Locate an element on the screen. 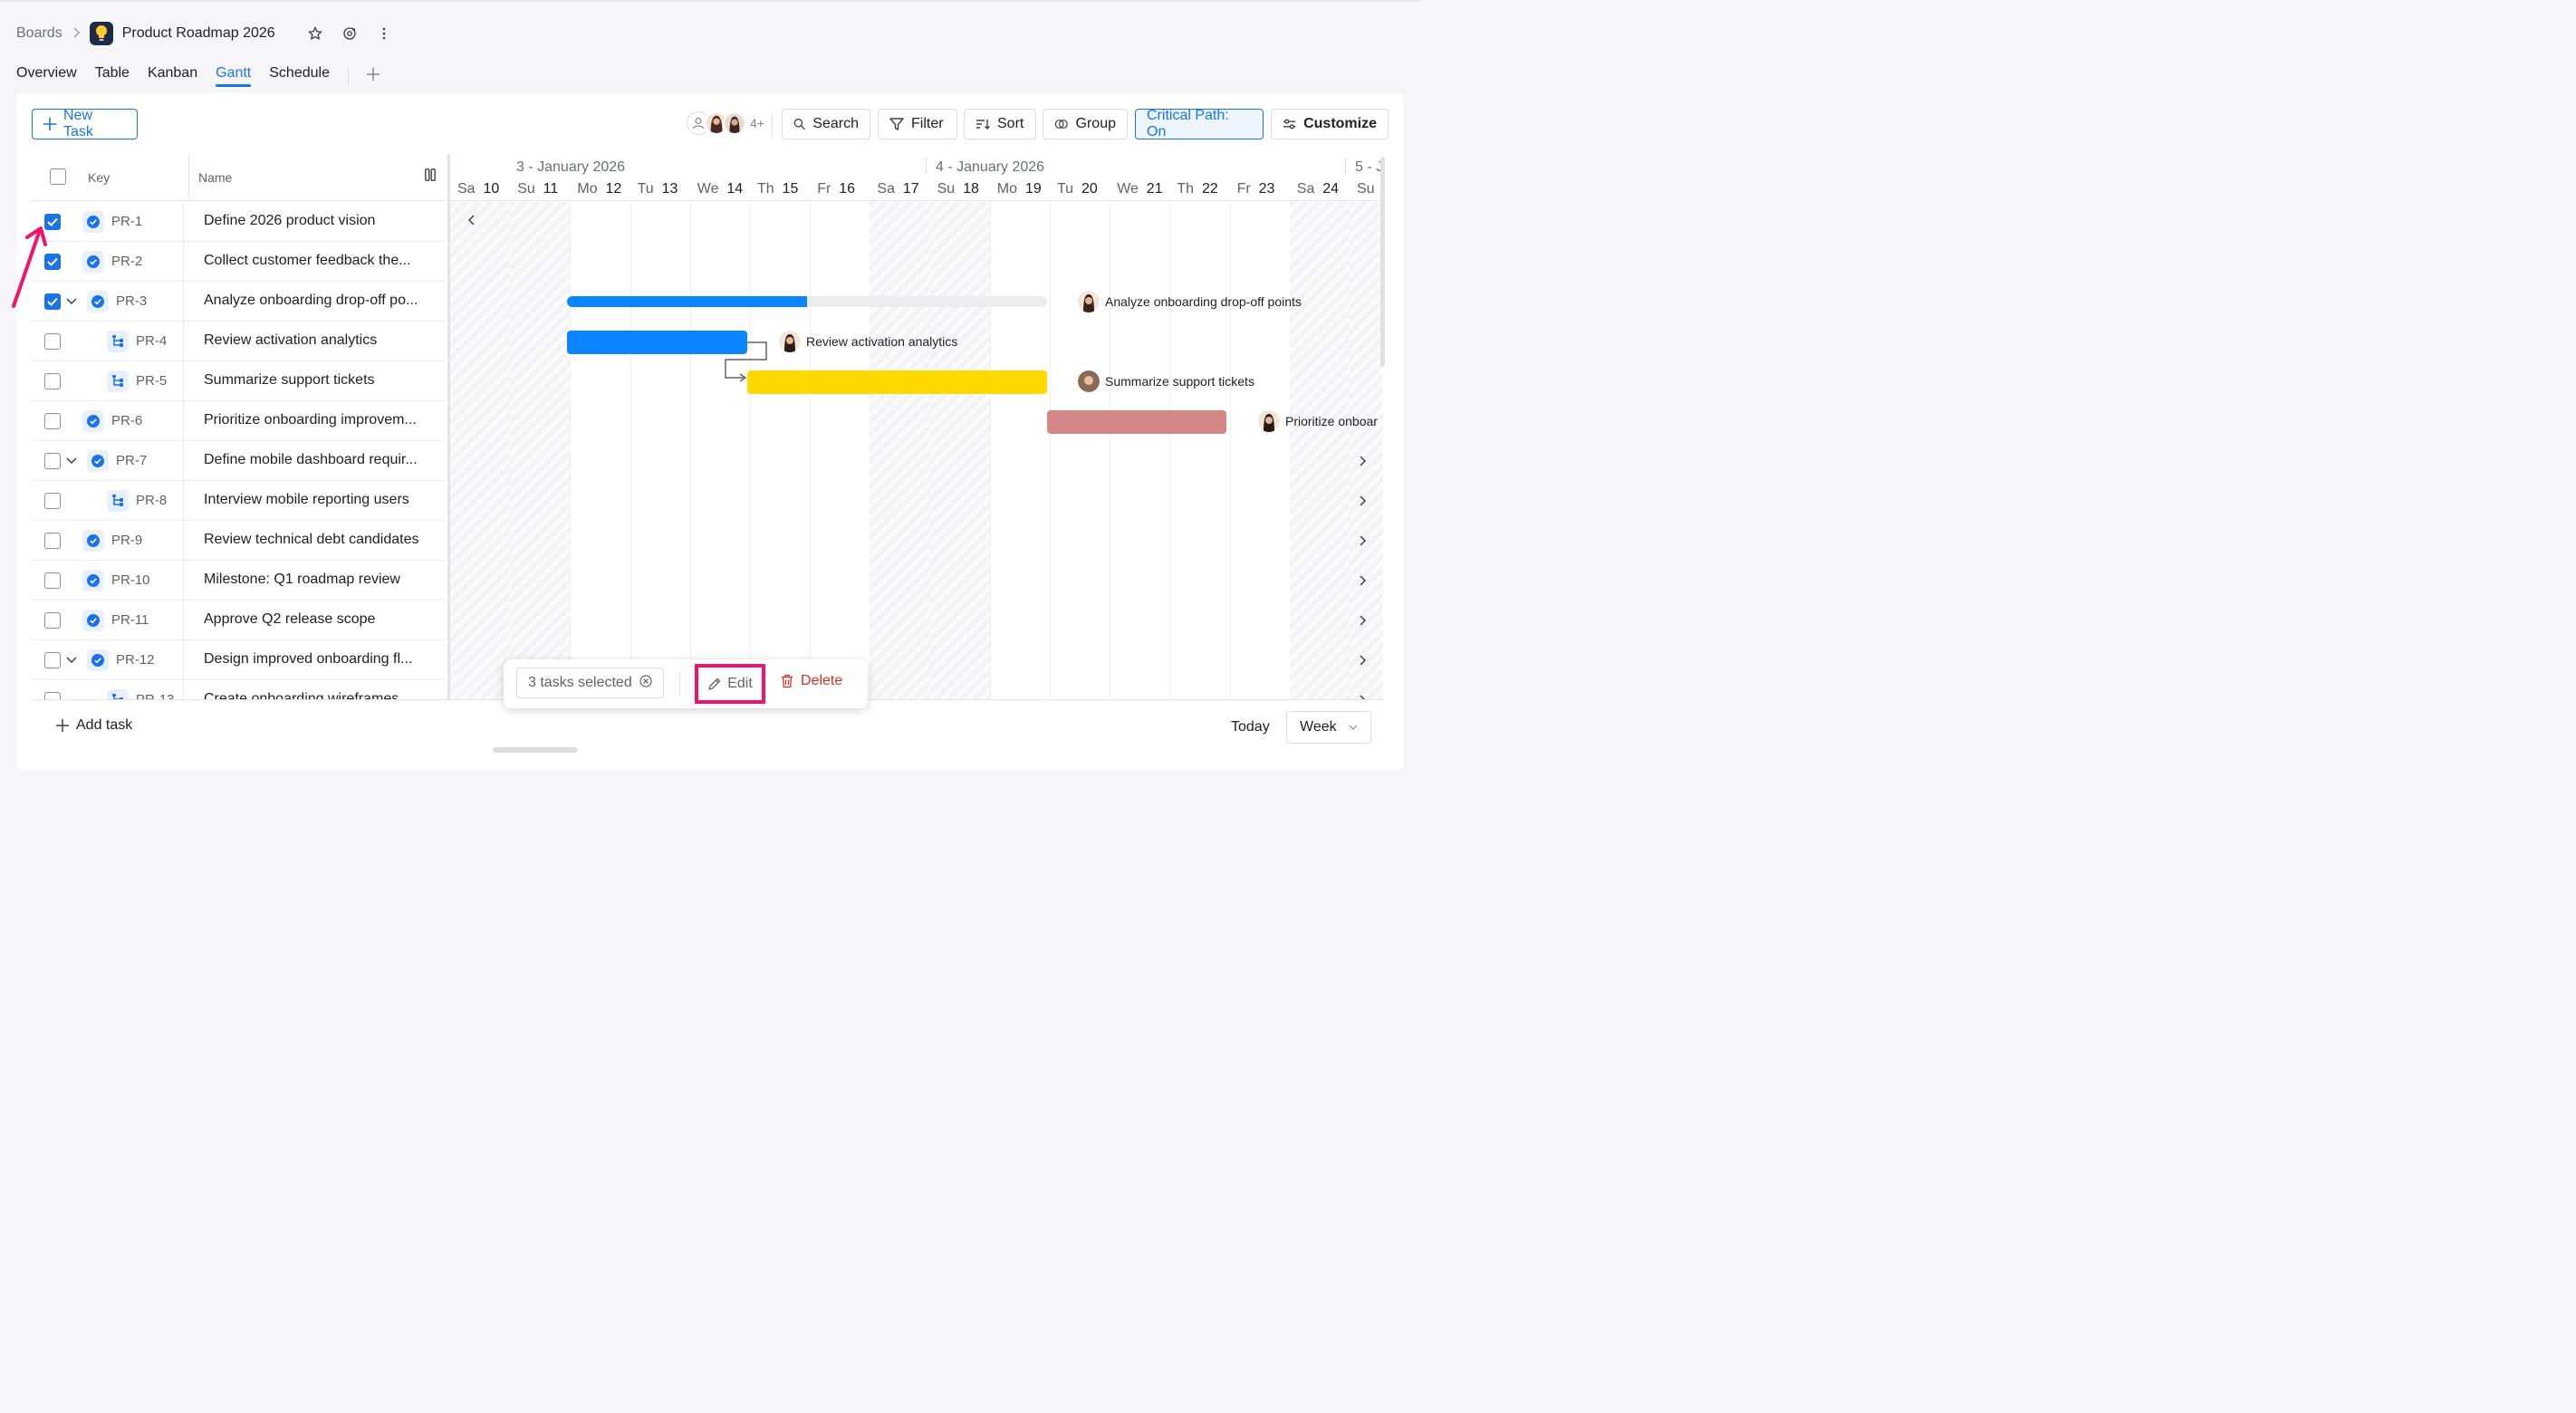 The width and height of the screenshot is (2576, 1413). horizontal-scrollbar is located at coordinates (535, 750).